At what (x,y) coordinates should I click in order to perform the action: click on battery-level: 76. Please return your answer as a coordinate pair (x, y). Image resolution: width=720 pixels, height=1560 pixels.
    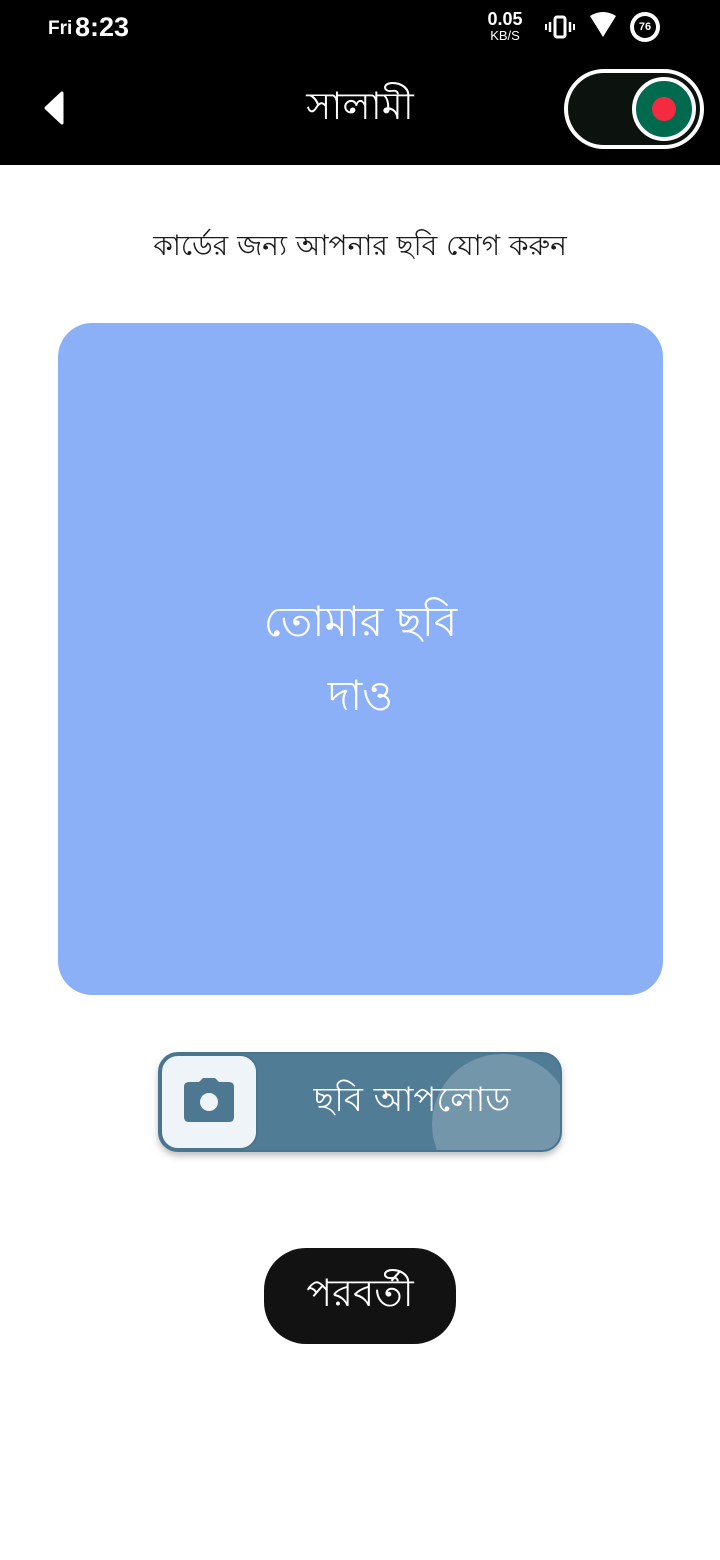
    Looking at the image, I should click on (645, 27).